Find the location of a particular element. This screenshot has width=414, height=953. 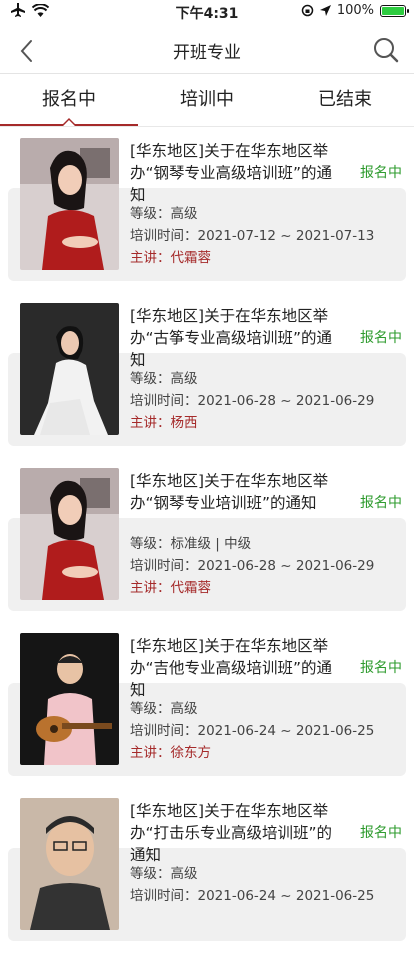

lecturer: 主讲：杨西 is located at coordinates (164, 423).